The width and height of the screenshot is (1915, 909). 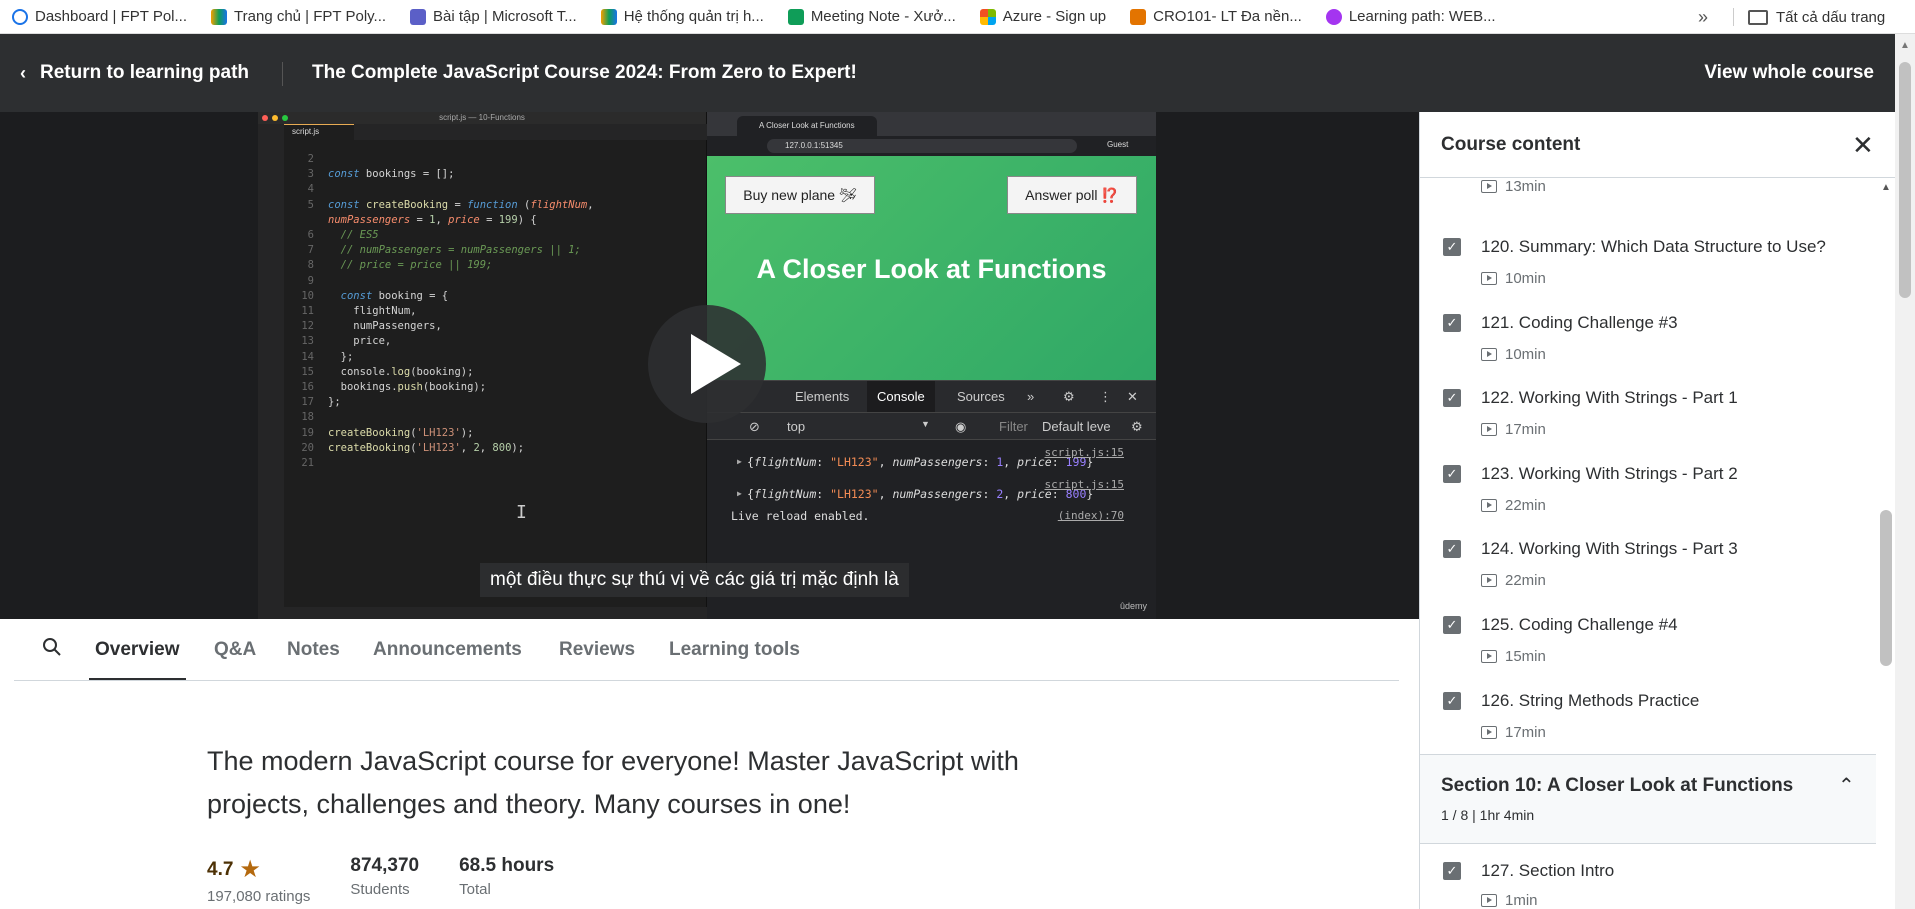 I want to click on return-to-learning-path-link: ‹ Return to learning path, so click(x=134, y=73).